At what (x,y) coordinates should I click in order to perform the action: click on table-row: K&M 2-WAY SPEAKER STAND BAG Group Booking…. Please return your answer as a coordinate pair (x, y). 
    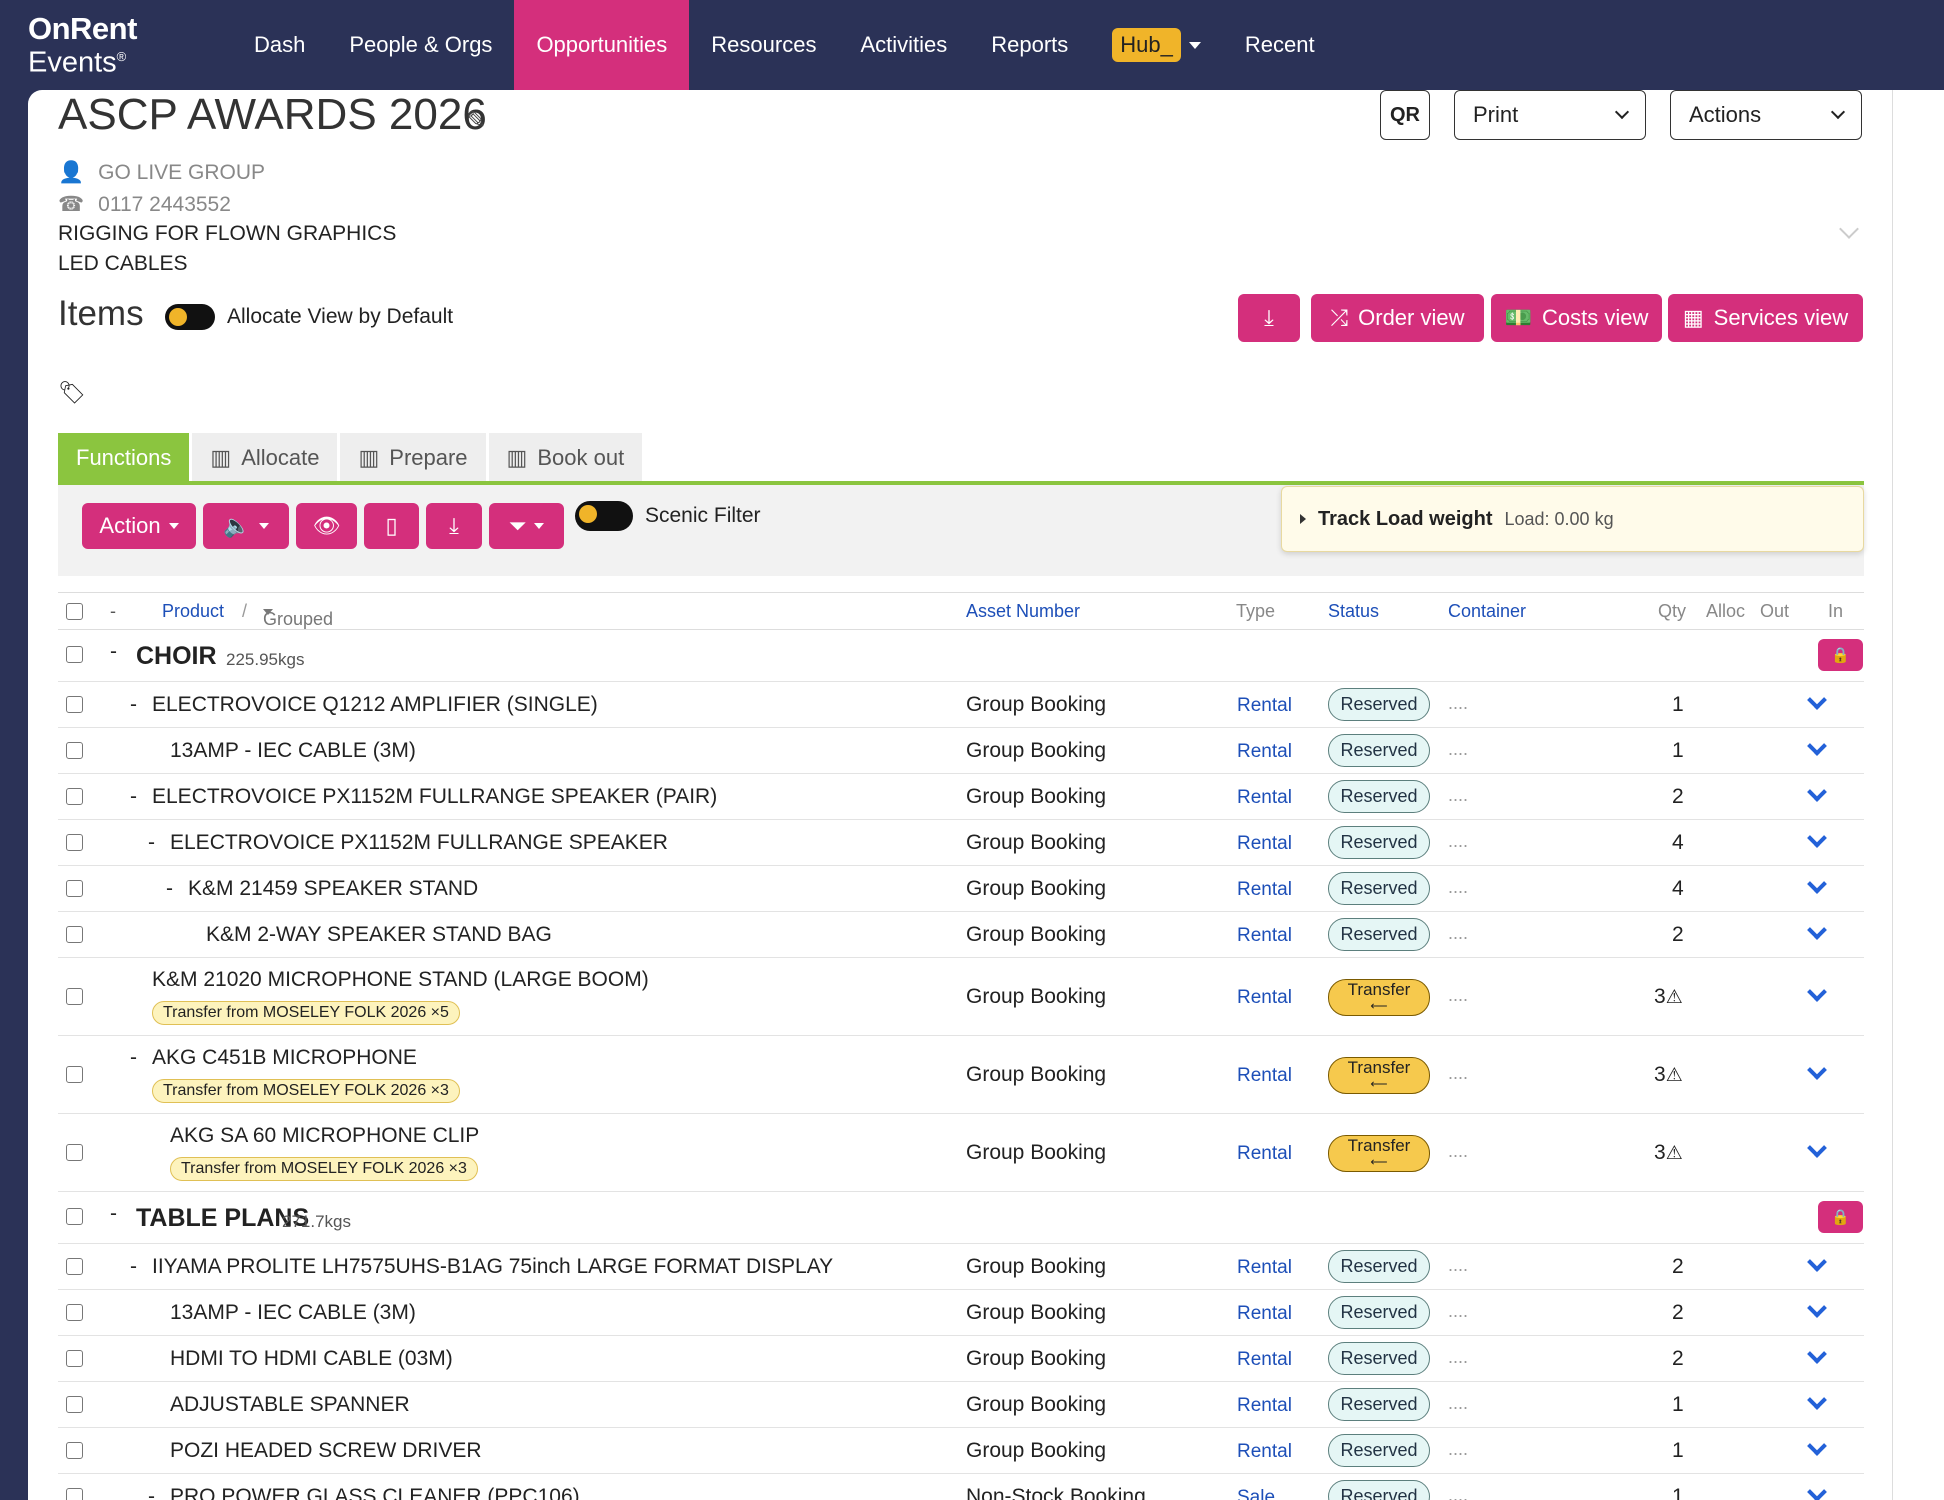
    Looking at the image, I should click on (961, 935).